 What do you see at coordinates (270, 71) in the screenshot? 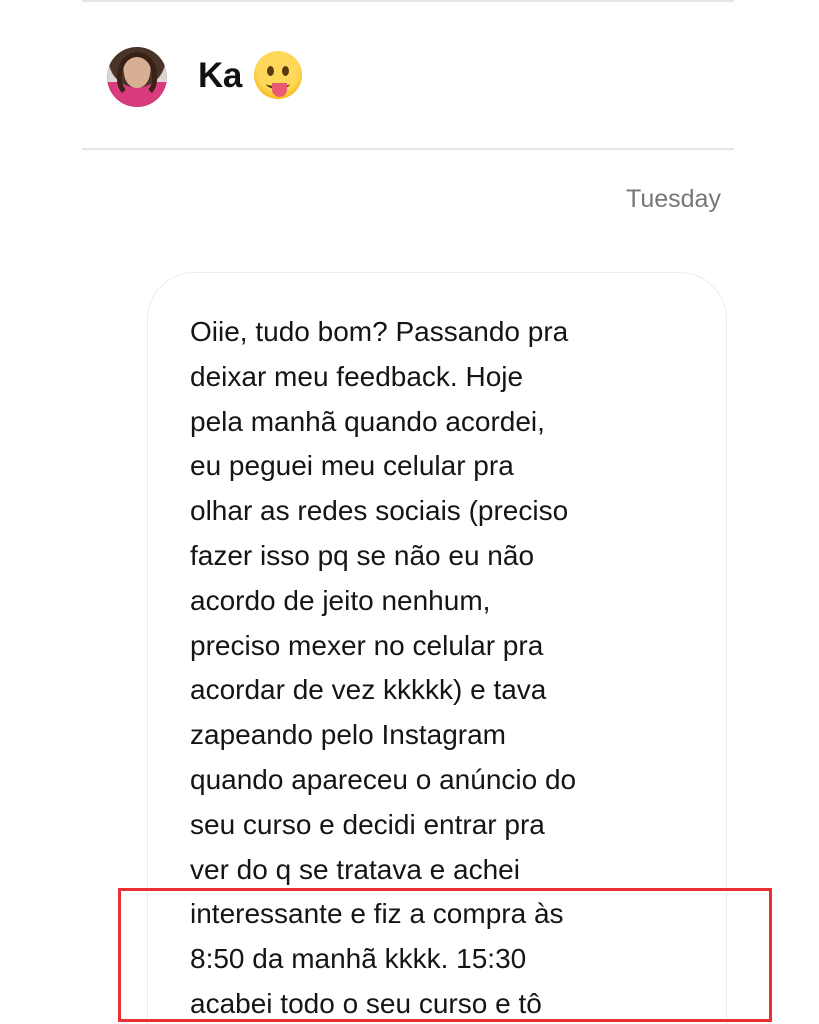
I see `emoji-left-eye` at bounding box center [270, 71].